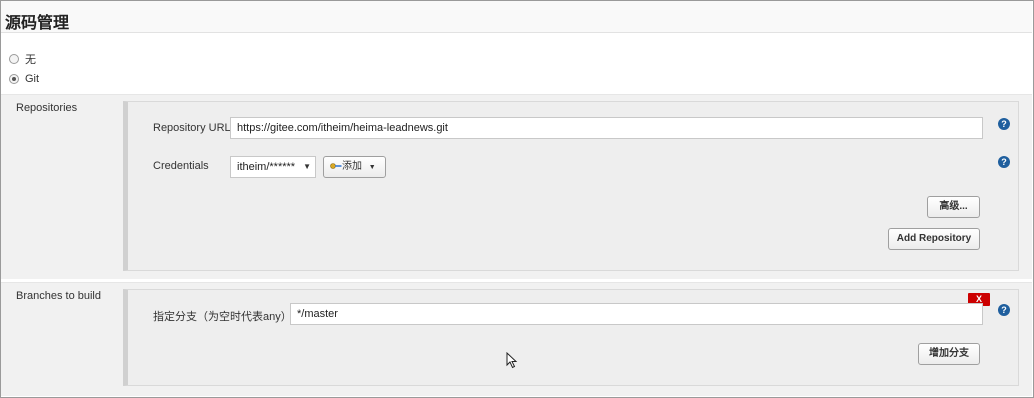  Describe the element at coordinates (32, 79) in the screenshot. I see `scm-option-git-label: Git` at that location.